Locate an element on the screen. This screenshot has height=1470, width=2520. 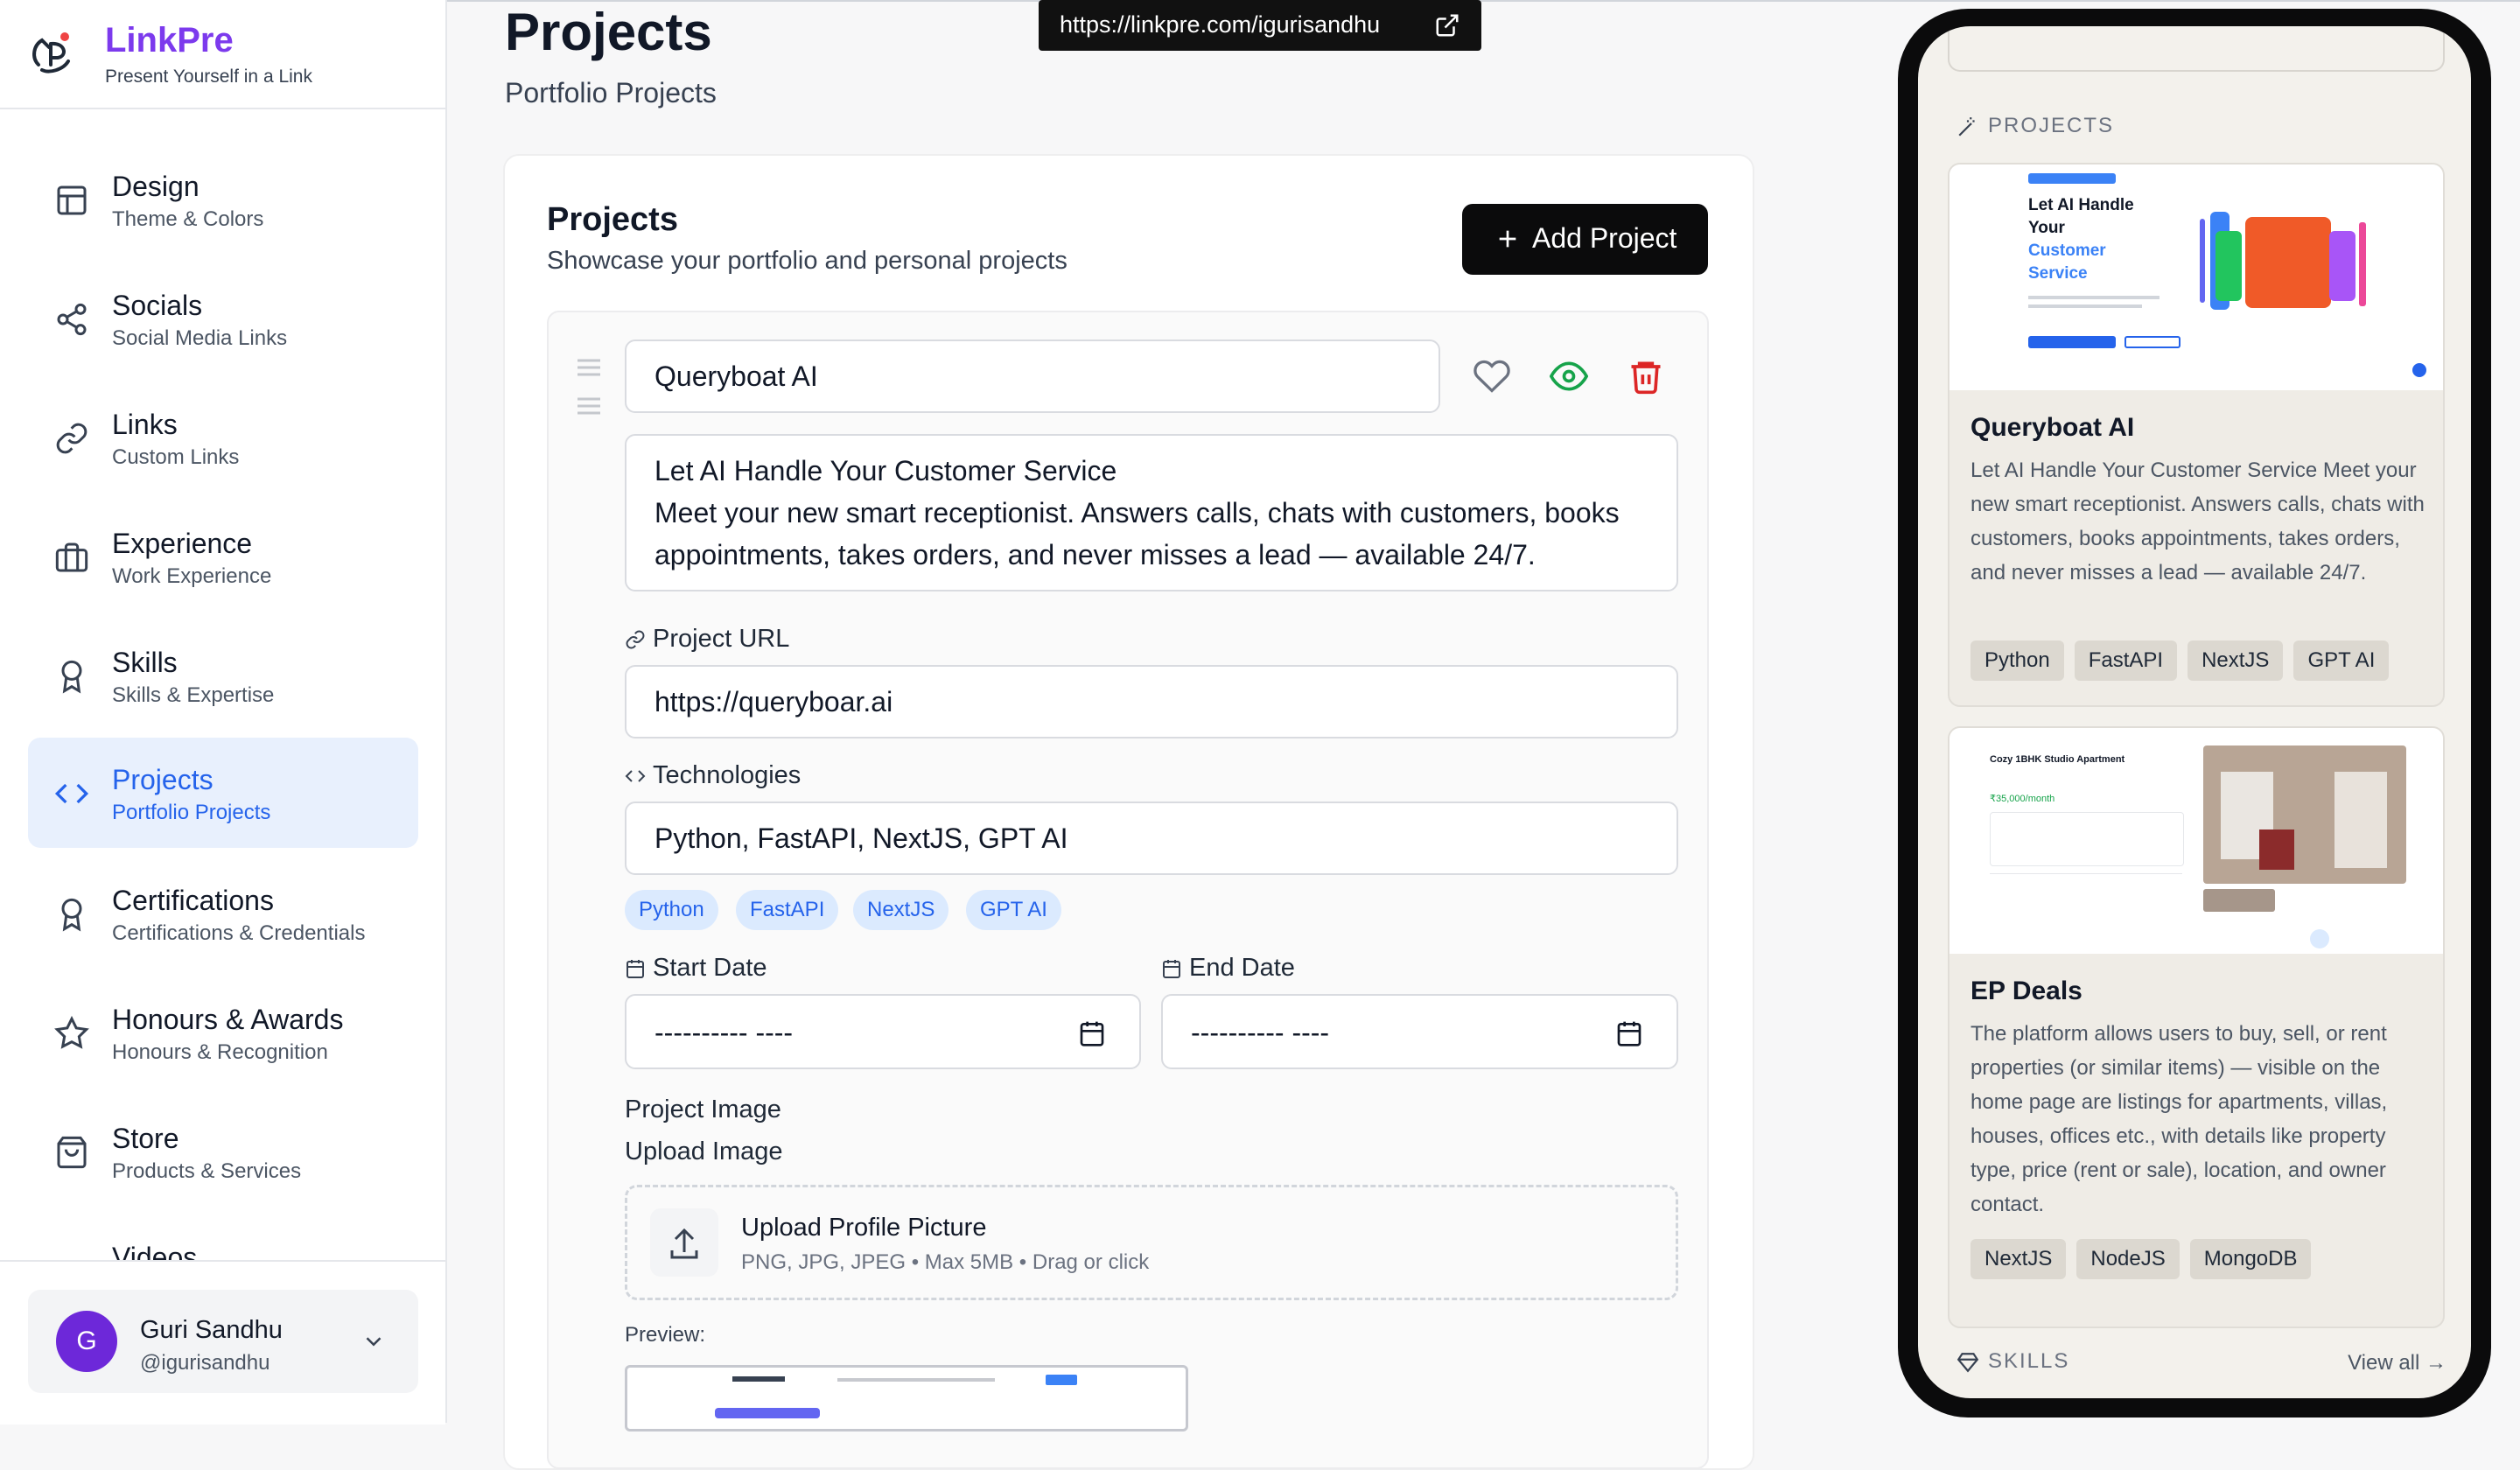
plus-icon is located at coordinates (1508, 239).